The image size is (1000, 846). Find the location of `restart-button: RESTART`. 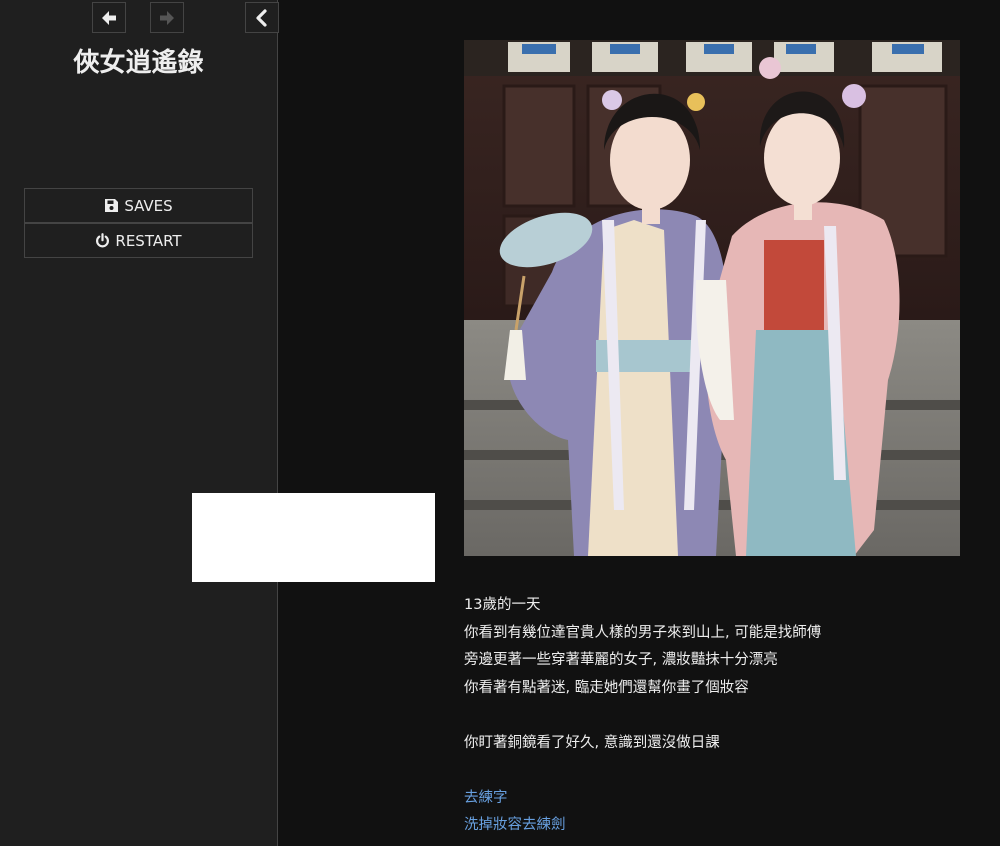

restart-button: RESTART is located at coordinates (138, 240).